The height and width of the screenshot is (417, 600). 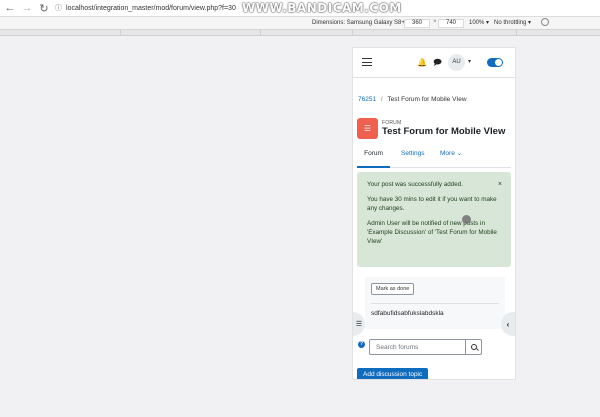 I want to click on secondary-navigation: Forum Settings More ⌄, so click(x=434, y=157).